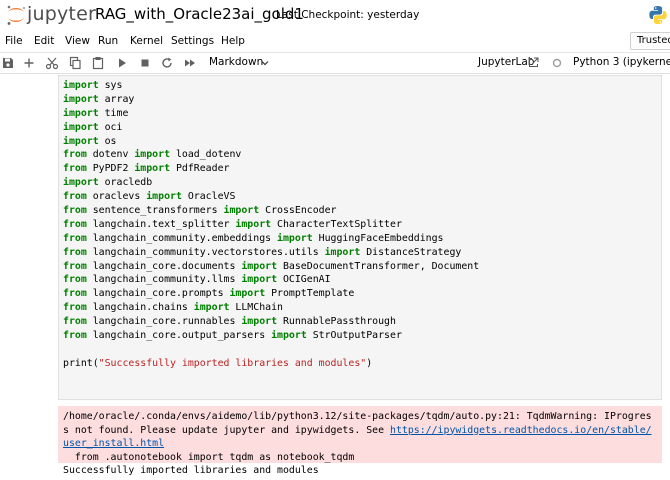  What do you see at coordinates (122, 63) in the screenshot?
I see `run-icon` at bounding box center [122, 63].